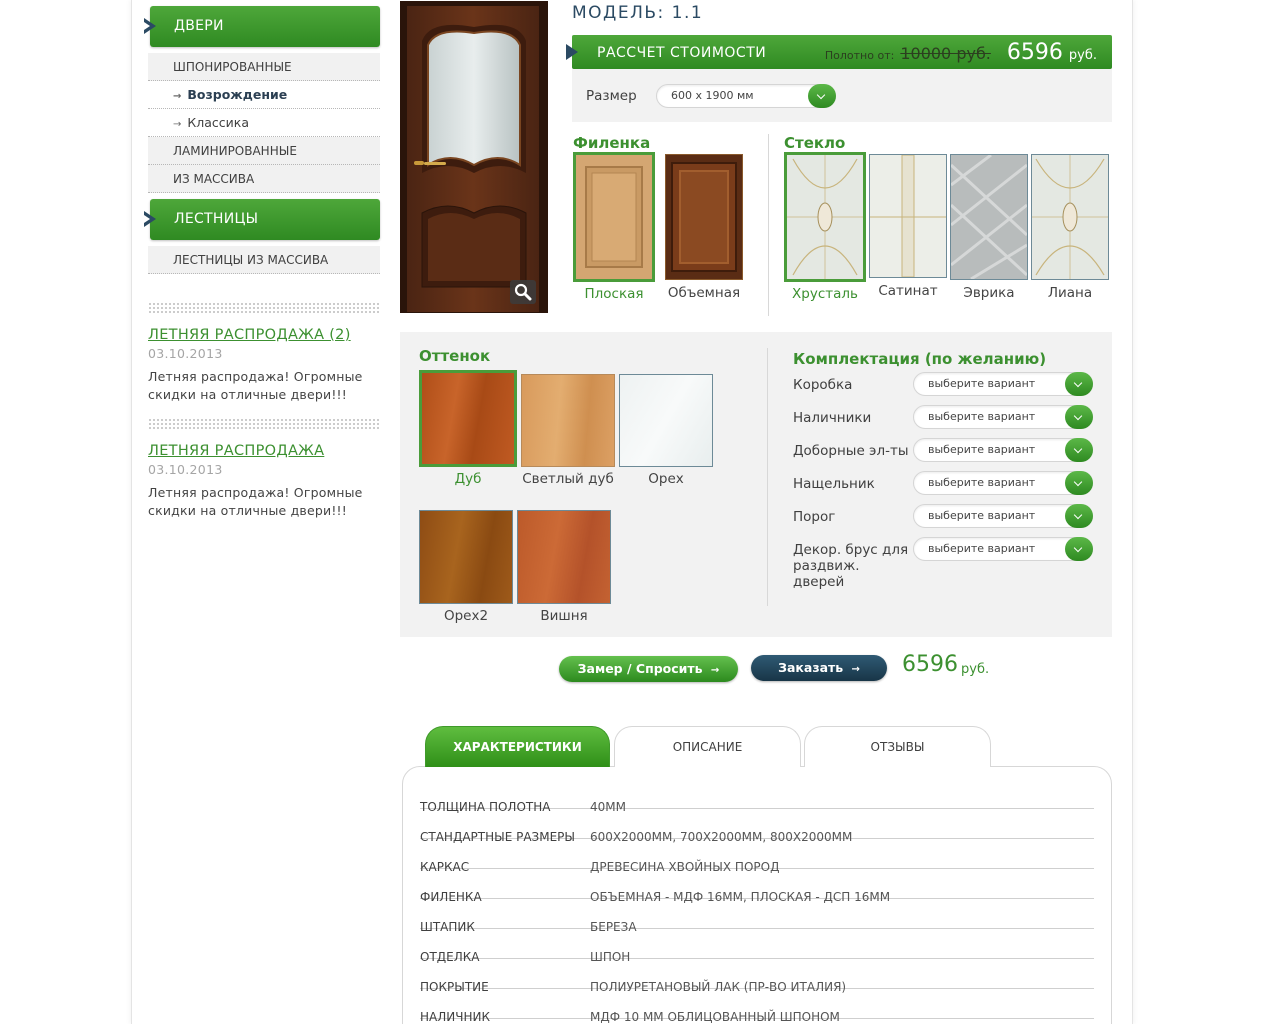 Image resolution: width=1263 pixels, height=1024 pixels. Describe the element at coordinates (468, 479) in the screenshot. I see `shade-option-label: Дуб` at that location.